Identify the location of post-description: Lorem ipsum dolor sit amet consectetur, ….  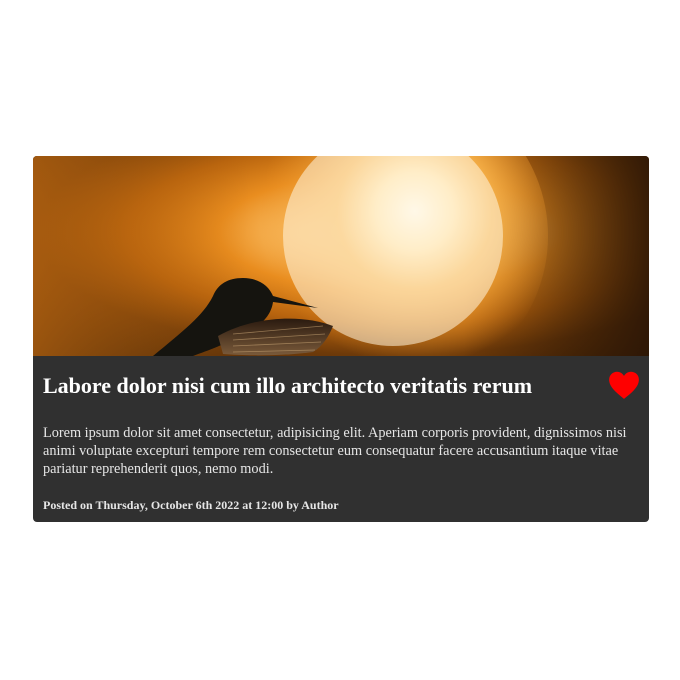
(335, 451).